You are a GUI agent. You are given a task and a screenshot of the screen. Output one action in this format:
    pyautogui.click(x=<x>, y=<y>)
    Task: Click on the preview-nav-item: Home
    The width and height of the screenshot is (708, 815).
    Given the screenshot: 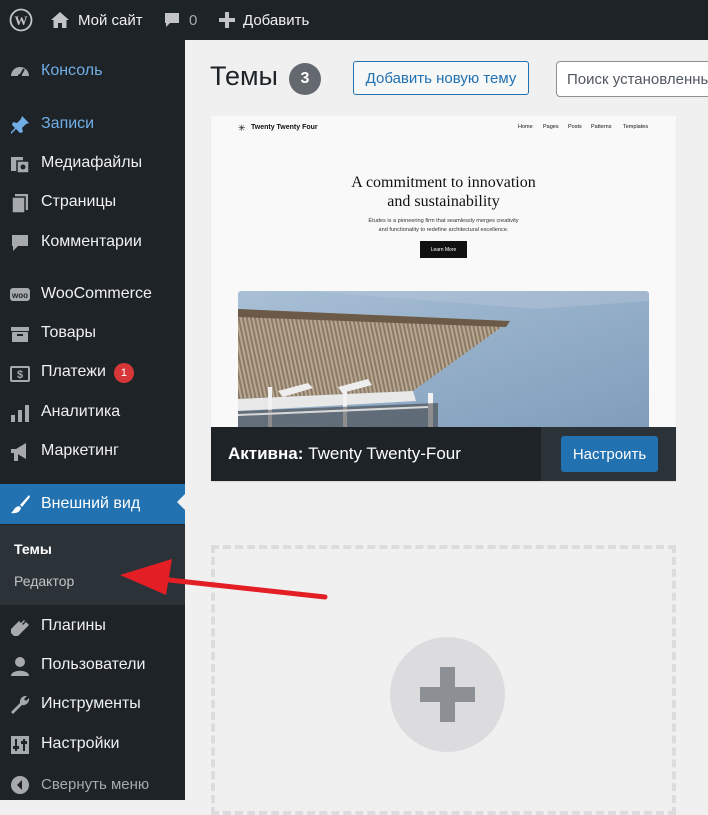 What is the action you would take?
    pyautogui.click(x=525, y=127)
    